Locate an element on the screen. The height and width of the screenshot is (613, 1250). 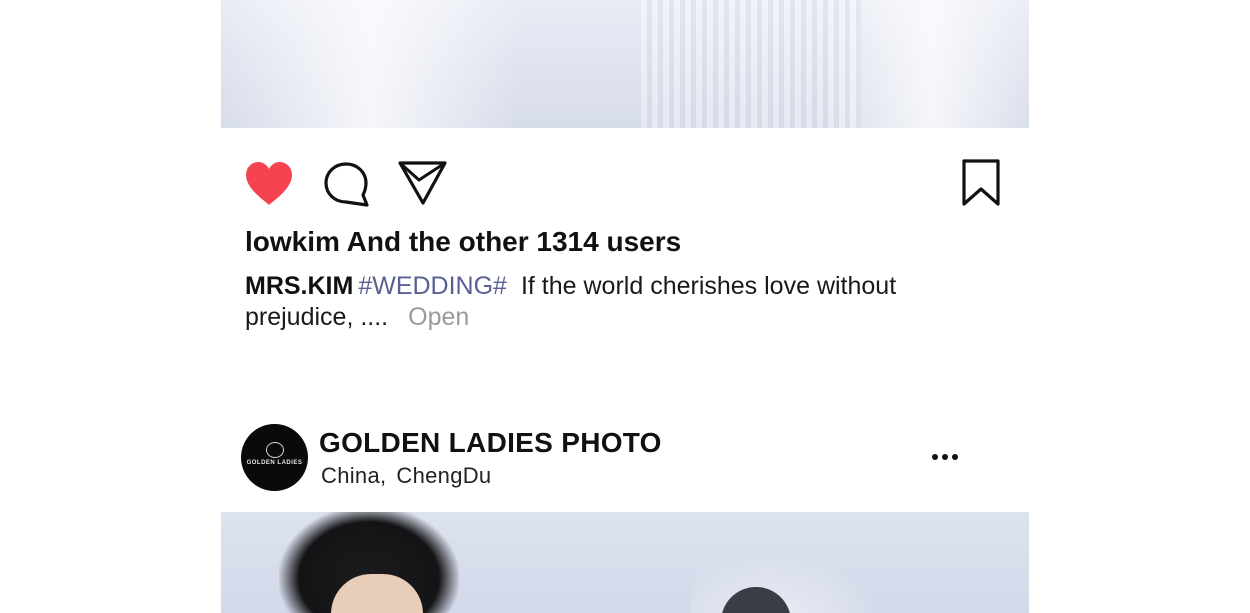
post-photo-bottom is located at coordinates (625, 562).